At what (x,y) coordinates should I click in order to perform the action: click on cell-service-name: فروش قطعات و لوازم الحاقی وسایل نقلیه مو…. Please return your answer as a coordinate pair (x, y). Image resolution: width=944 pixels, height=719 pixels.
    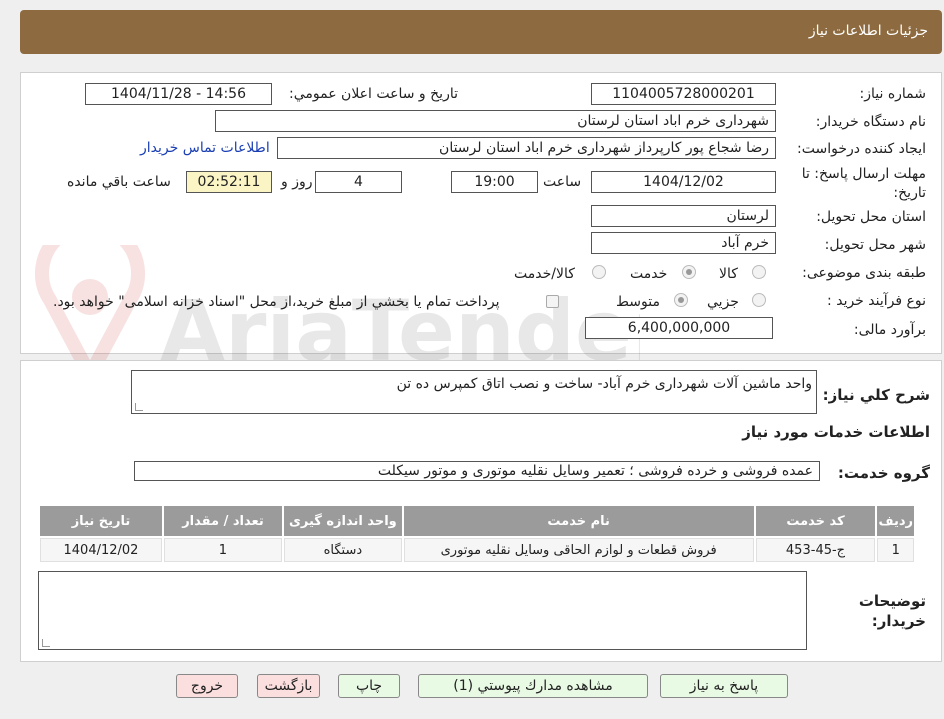
    Looking at the image, I should click on (578, 550).